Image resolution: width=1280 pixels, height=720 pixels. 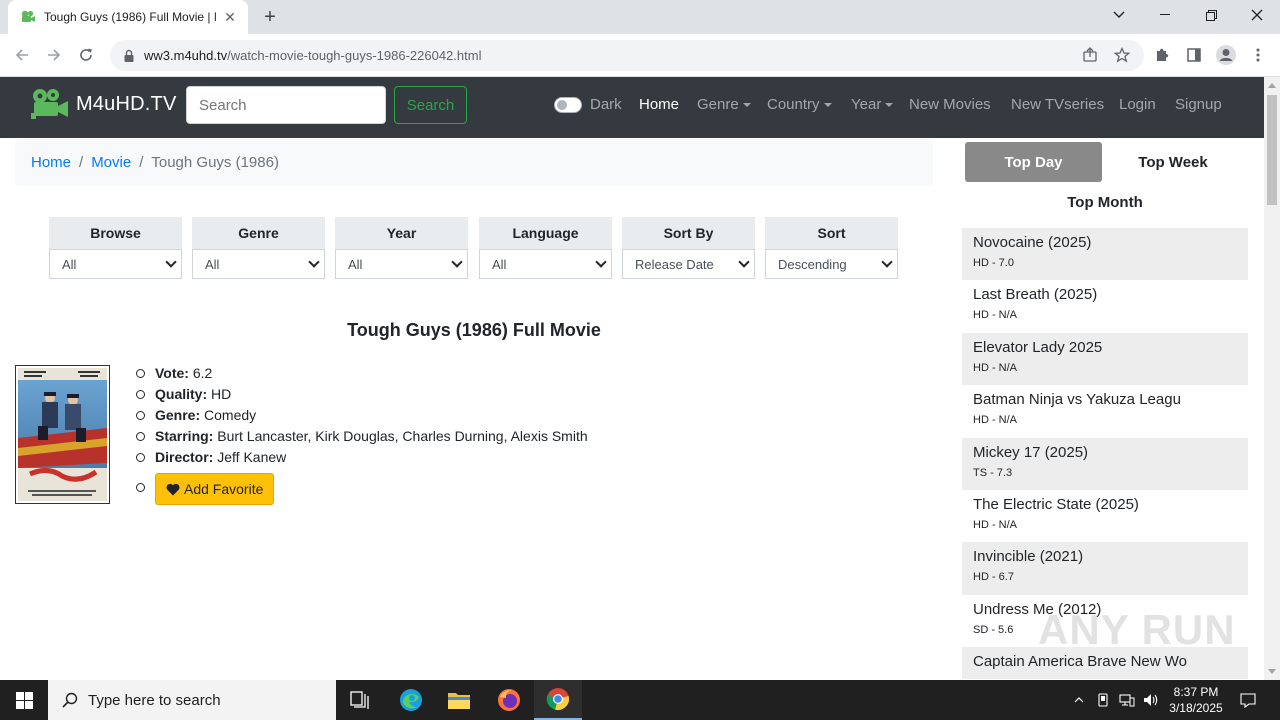 What do you see at coordinates (1272, 378) in the screenshot?
I see `page-scrollbar` at bounding box center [1272, 378].